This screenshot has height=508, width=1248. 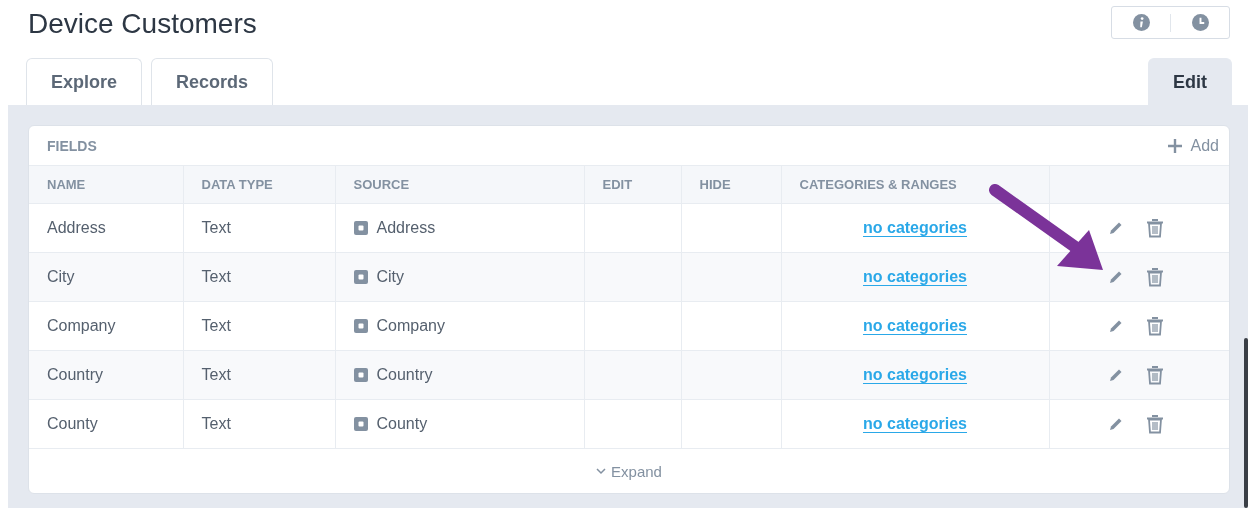 I want to click on chevron-down-icon, so click(x=601, y=471).